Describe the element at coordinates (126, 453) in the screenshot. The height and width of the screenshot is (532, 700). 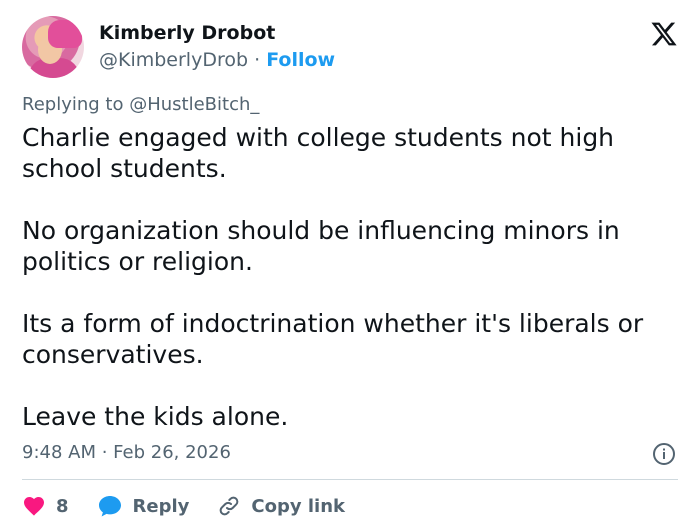
I see `tweet-timestamp: 9:48 AM · Feb 26, 2026` at that location.